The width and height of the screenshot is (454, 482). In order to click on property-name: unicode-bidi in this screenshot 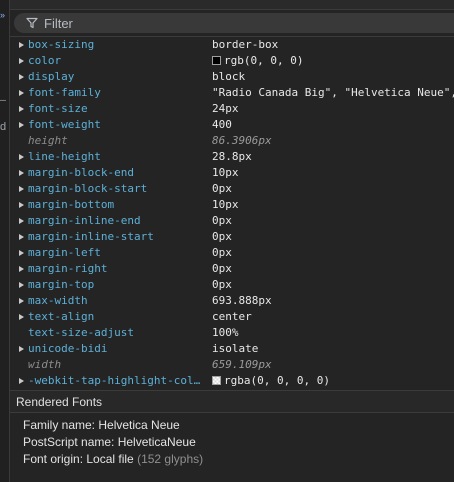, I will do `click(68, 348)`.